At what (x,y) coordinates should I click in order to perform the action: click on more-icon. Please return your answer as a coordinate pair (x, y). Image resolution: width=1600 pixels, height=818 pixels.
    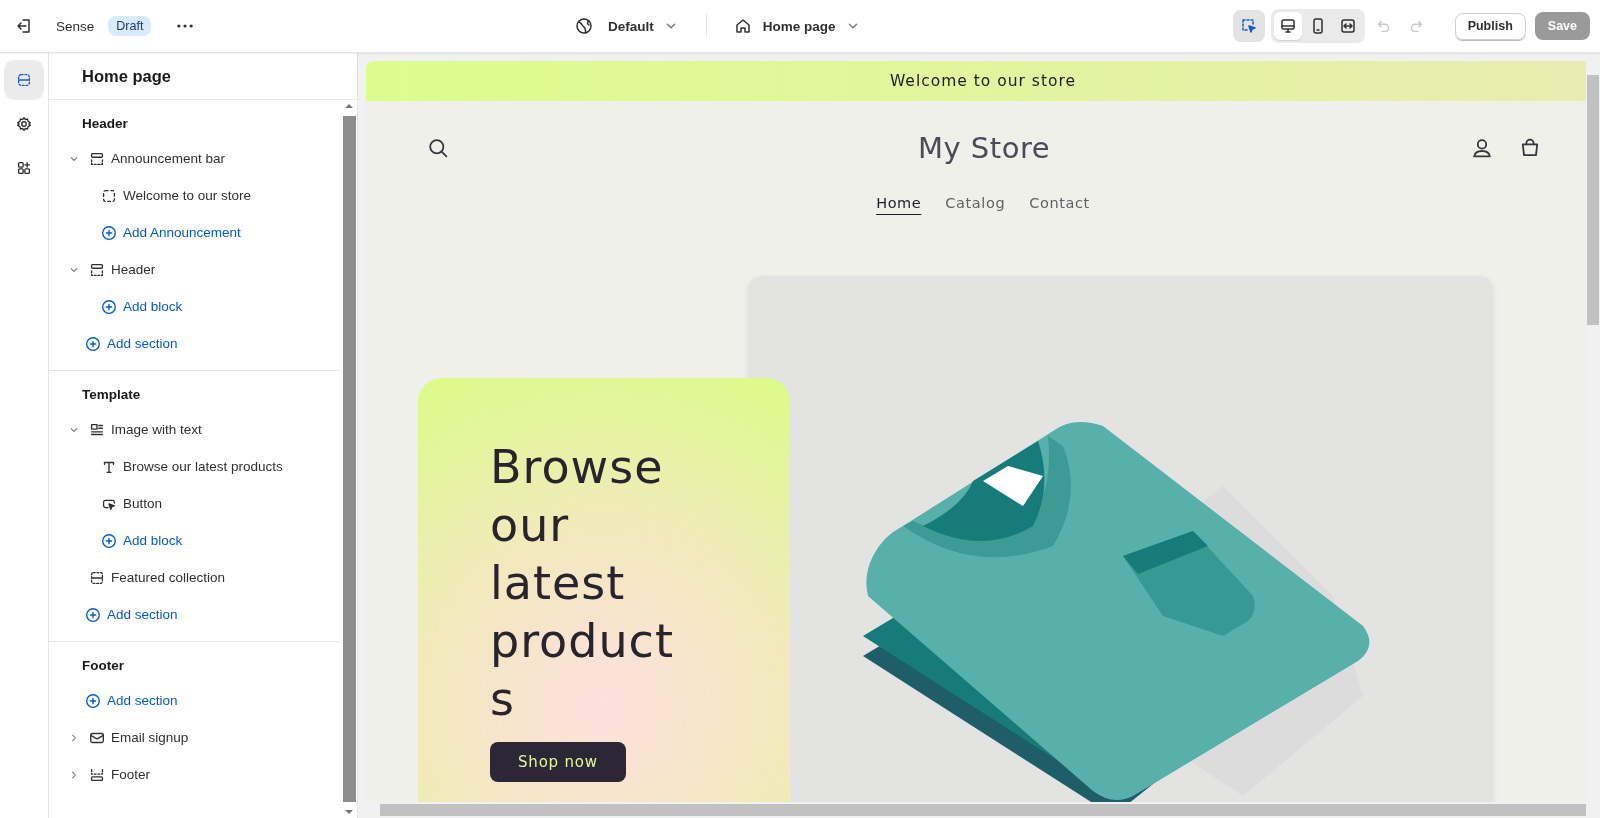
    Looking at the image, I should click on (185, 26).